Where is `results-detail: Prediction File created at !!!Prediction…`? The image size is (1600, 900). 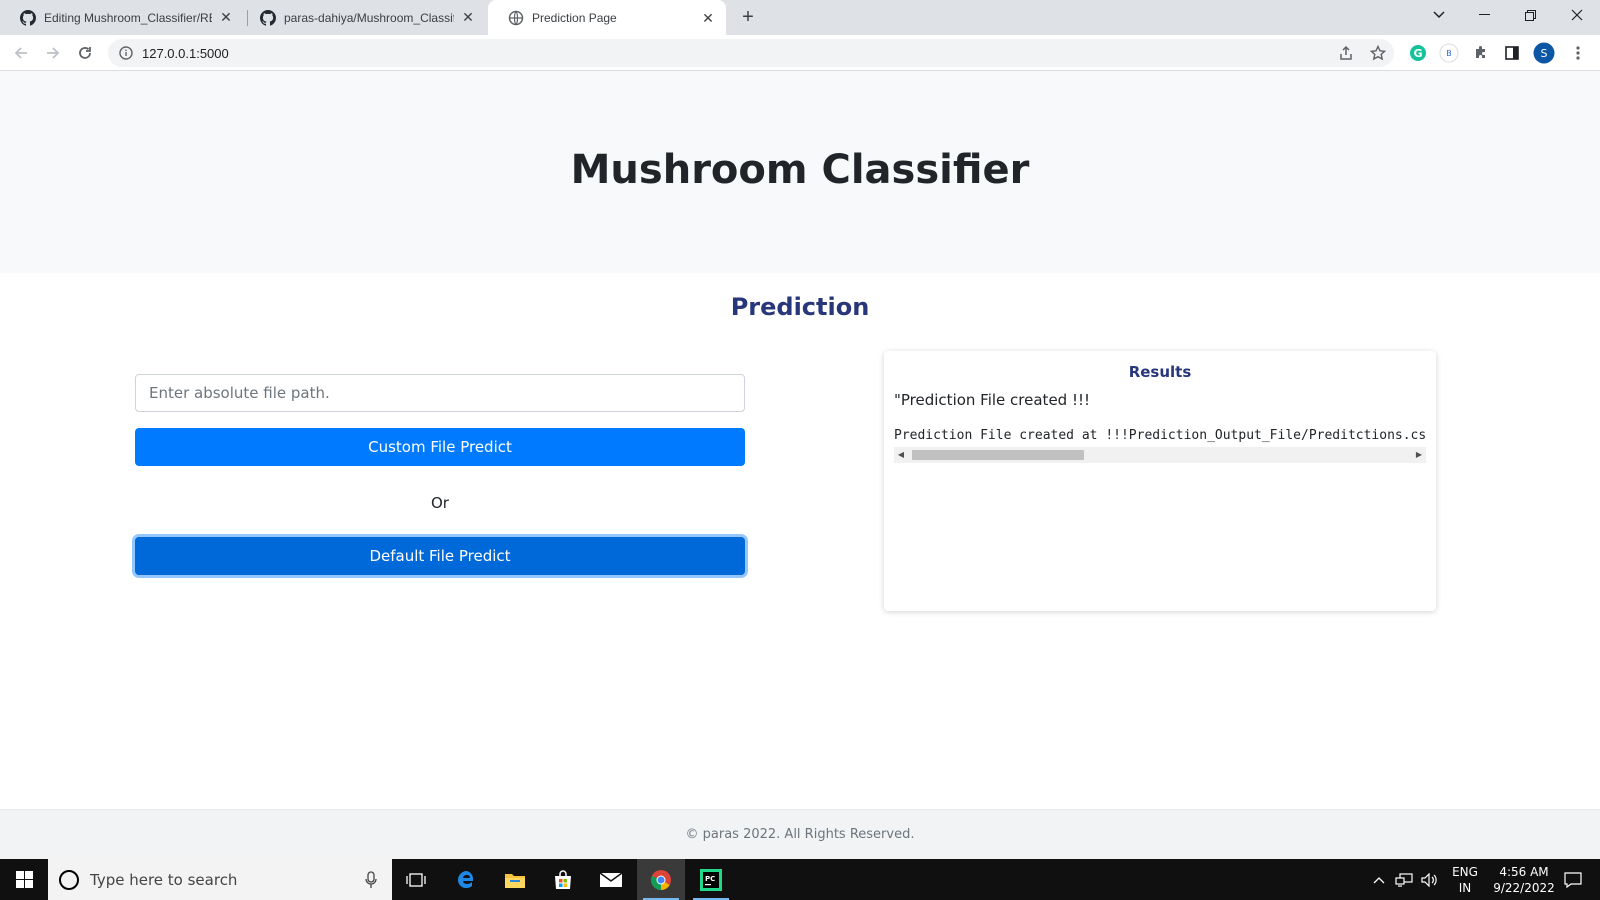 results-detail: Prediction File created at !!!Prediction… is located at coordinates (1160, 435).